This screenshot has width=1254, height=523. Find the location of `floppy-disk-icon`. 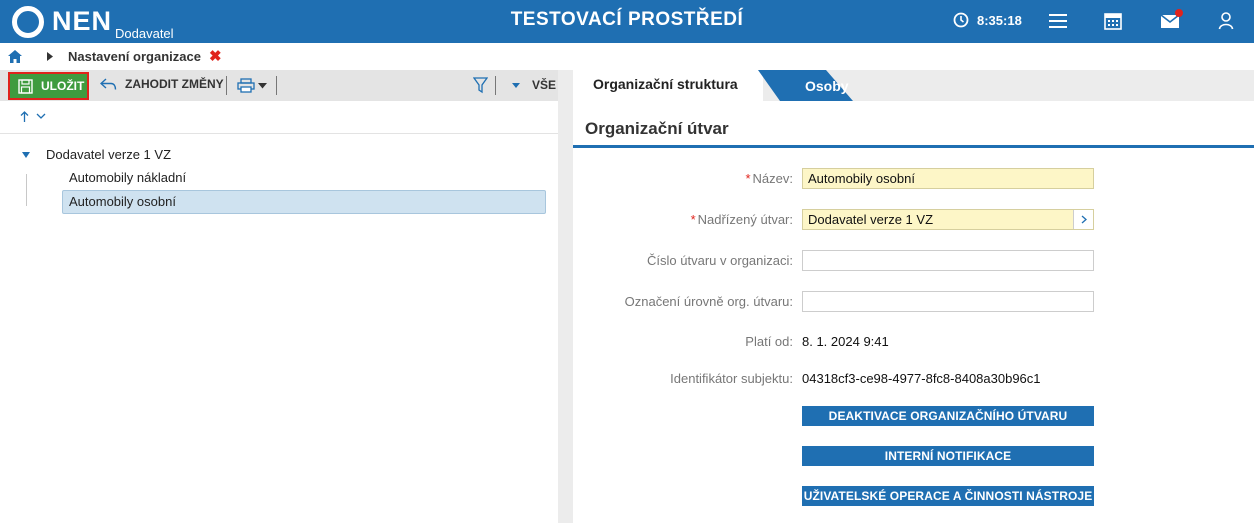

floppy-disk-icon is located at coordinates (25, 86).